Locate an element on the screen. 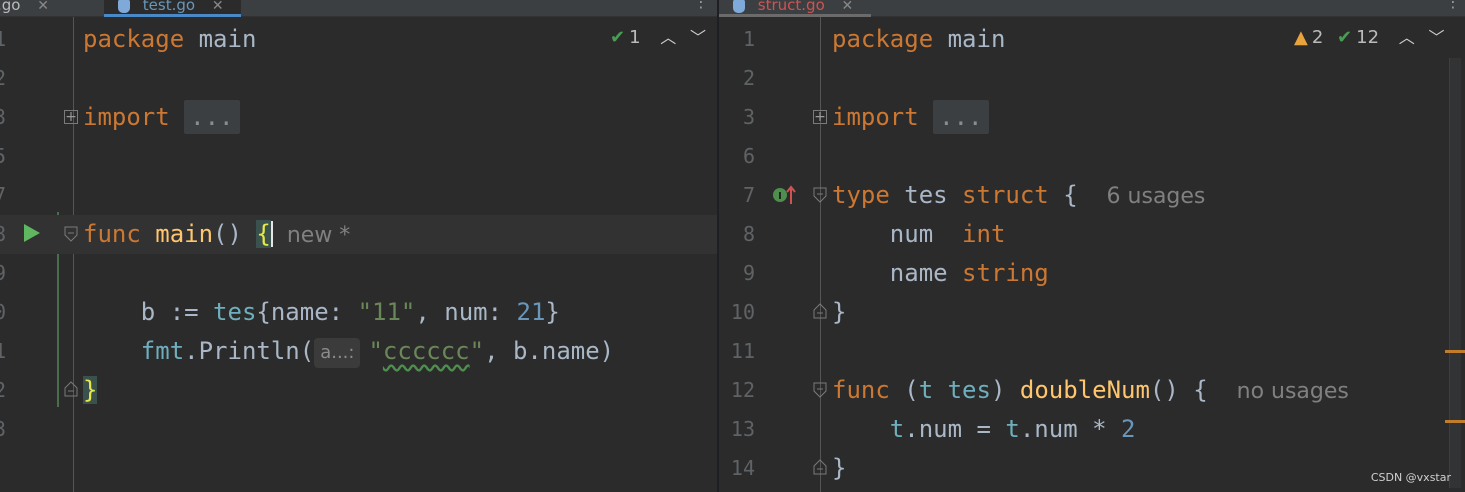 The image size is (1465, 492). code-line: 12 func (t tes) doubleNum() { no usages is located at coordinates (1092, 390).